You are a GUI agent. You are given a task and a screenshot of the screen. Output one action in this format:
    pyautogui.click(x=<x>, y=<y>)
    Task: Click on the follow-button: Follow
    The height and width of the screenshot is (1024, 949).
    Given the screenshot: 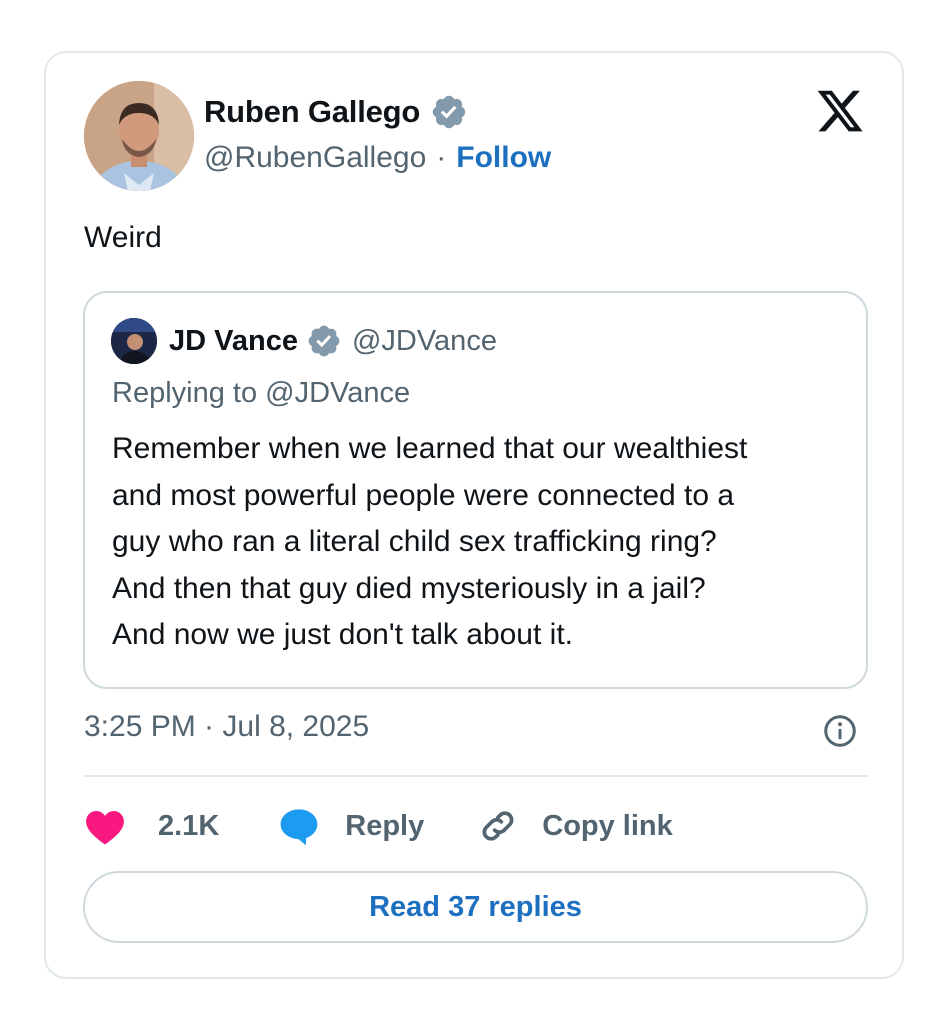 What is the action you would take?
    pyautogui.click(x=503, y=158)
    